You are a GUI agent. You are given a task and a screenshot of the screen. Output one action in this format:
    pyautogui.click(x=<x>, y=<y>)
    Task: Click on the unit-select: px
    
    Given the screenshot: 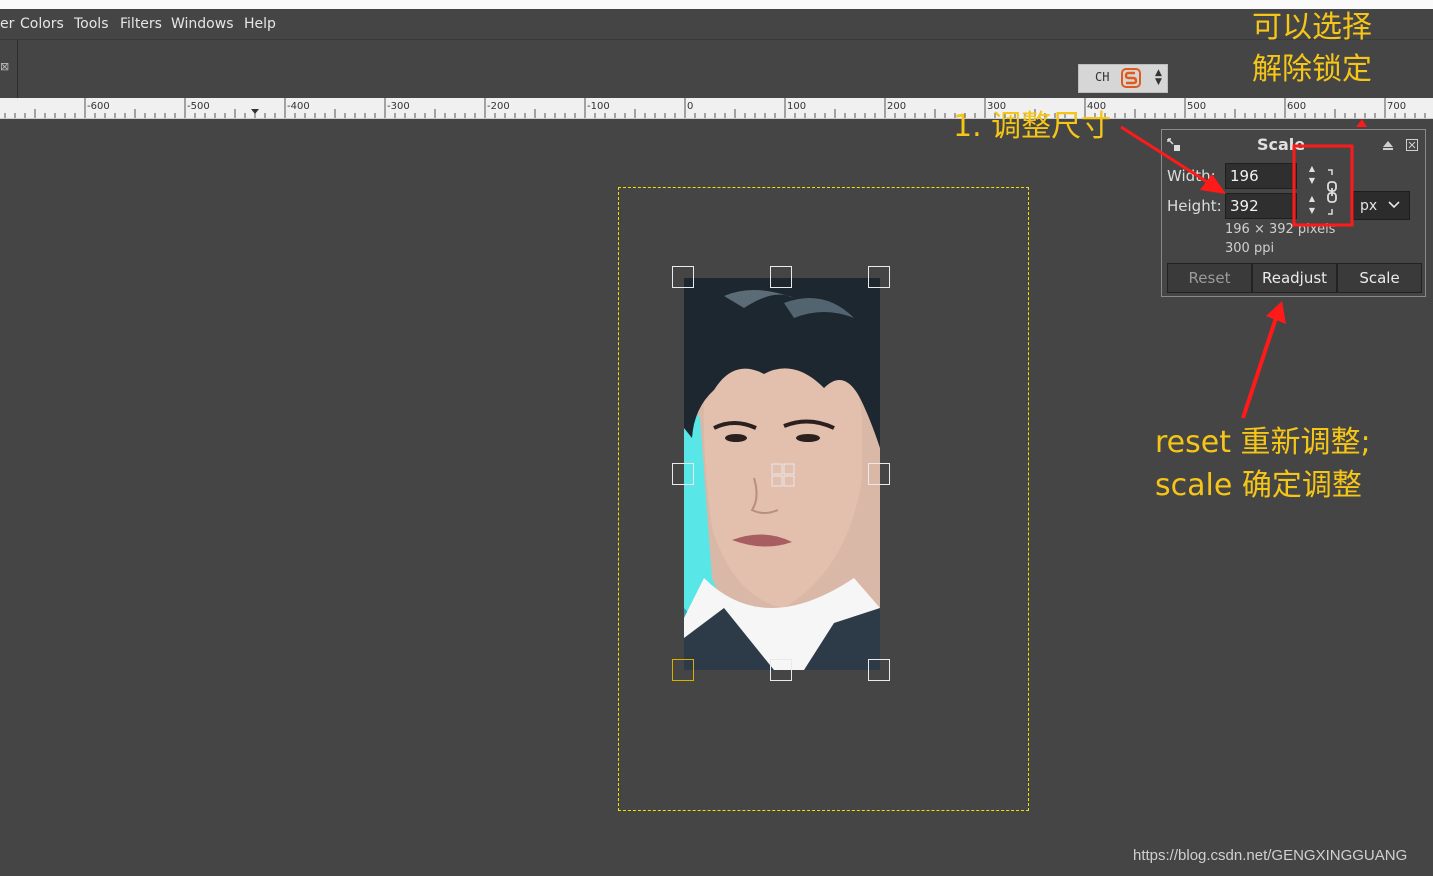 What is the action you would take?
    pyautogui.click(x=1381, y=205)
    